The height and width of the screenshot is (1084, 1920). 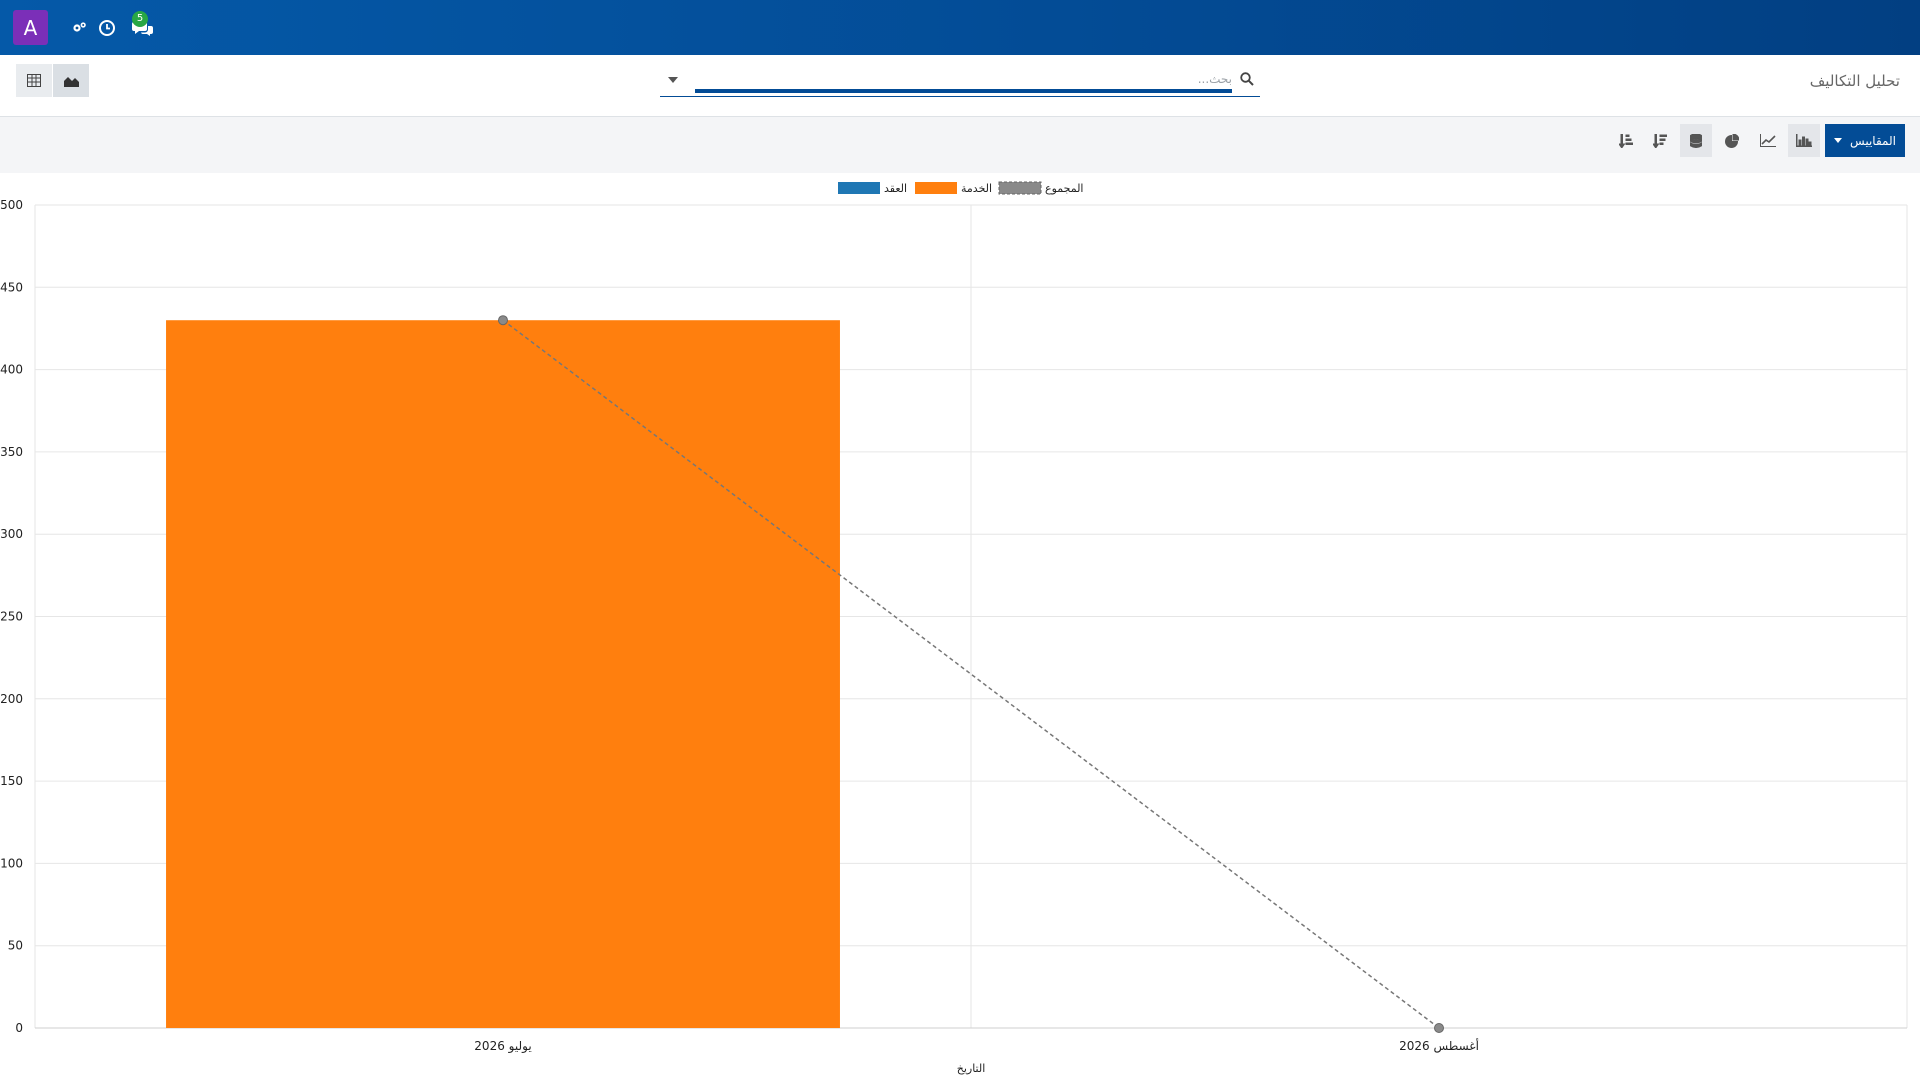 I want to click on messages-count-badge: 5, so click(x=140, y=18).